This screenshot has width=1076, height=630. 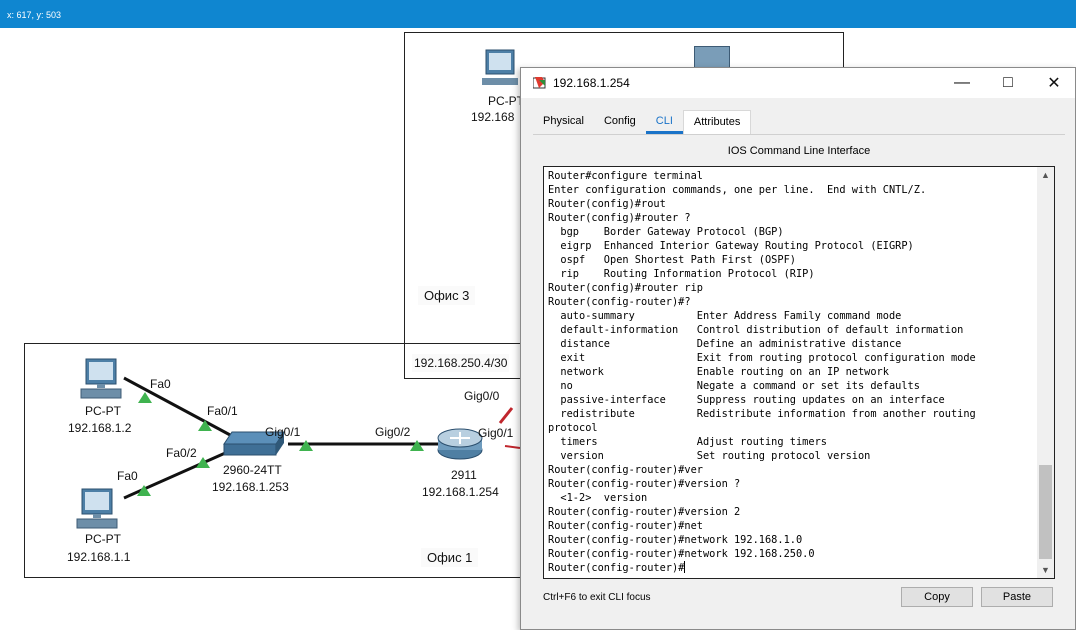 What do you see at coordinates (1045, 372) in the screenshot?
I see `cli-scrollbar: ▲ ▼` at bounding box center [1045, 372].